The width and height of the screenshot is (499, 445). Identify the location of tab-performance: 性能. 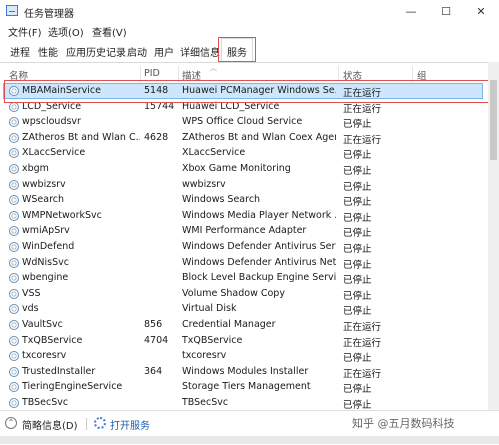
(48, 51).